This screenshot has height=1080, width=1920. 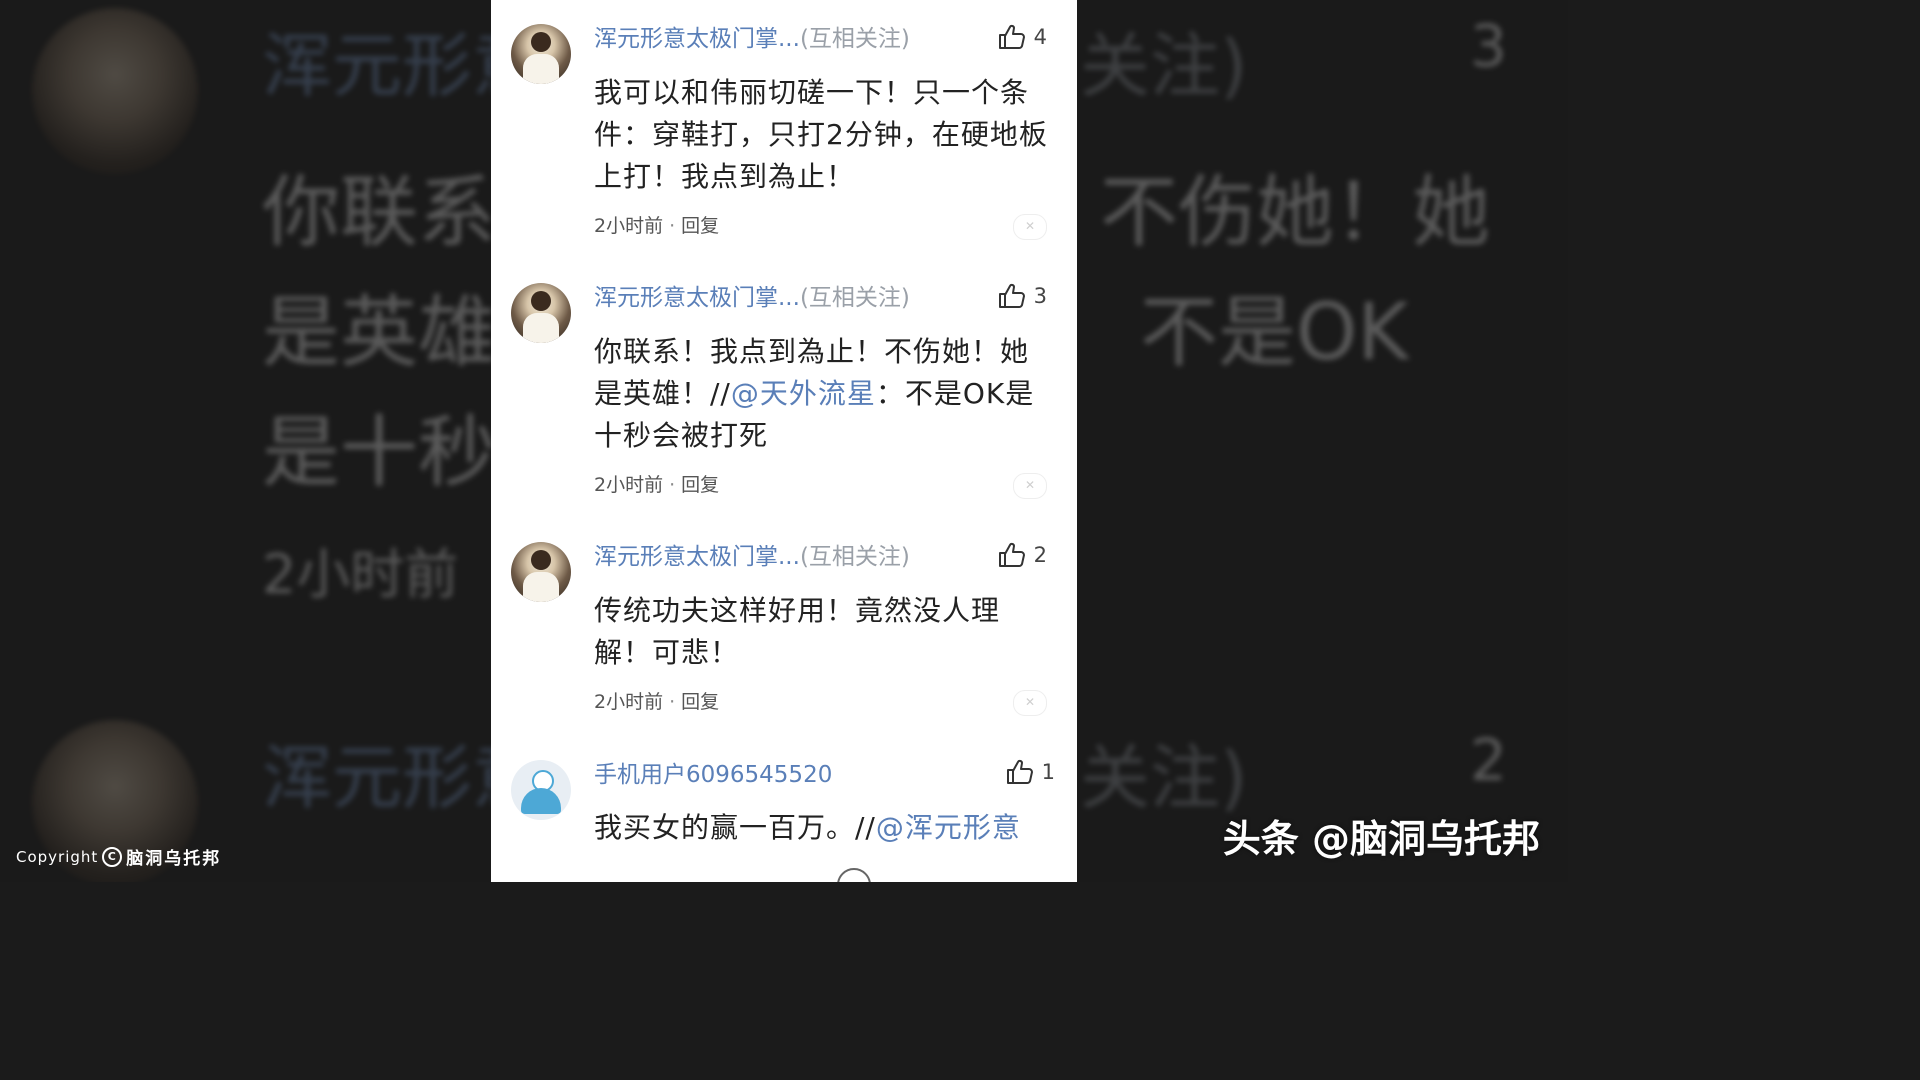 What do you see at coordinates (57, 856) in the screenshot?
I see `copyright-label: Copyright` at bounding box center [57, 856].